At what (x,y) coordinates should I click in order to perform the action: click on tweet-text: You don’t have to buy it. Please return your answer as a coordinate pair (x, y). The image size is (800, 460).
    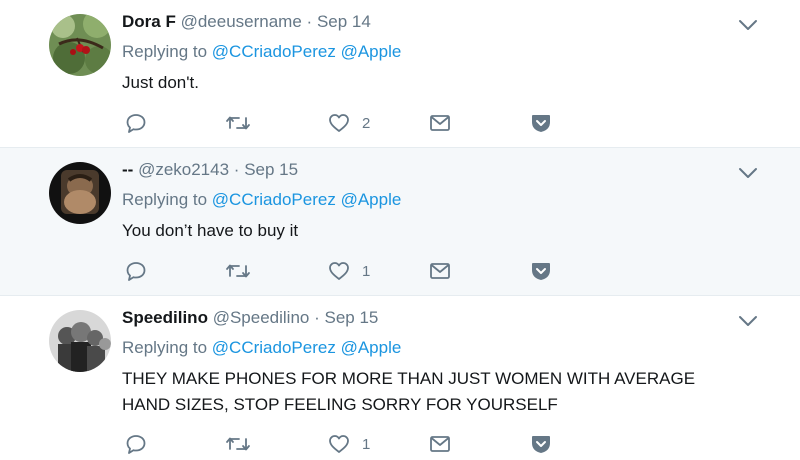
    Looking at the image, I should click on (210, 230).